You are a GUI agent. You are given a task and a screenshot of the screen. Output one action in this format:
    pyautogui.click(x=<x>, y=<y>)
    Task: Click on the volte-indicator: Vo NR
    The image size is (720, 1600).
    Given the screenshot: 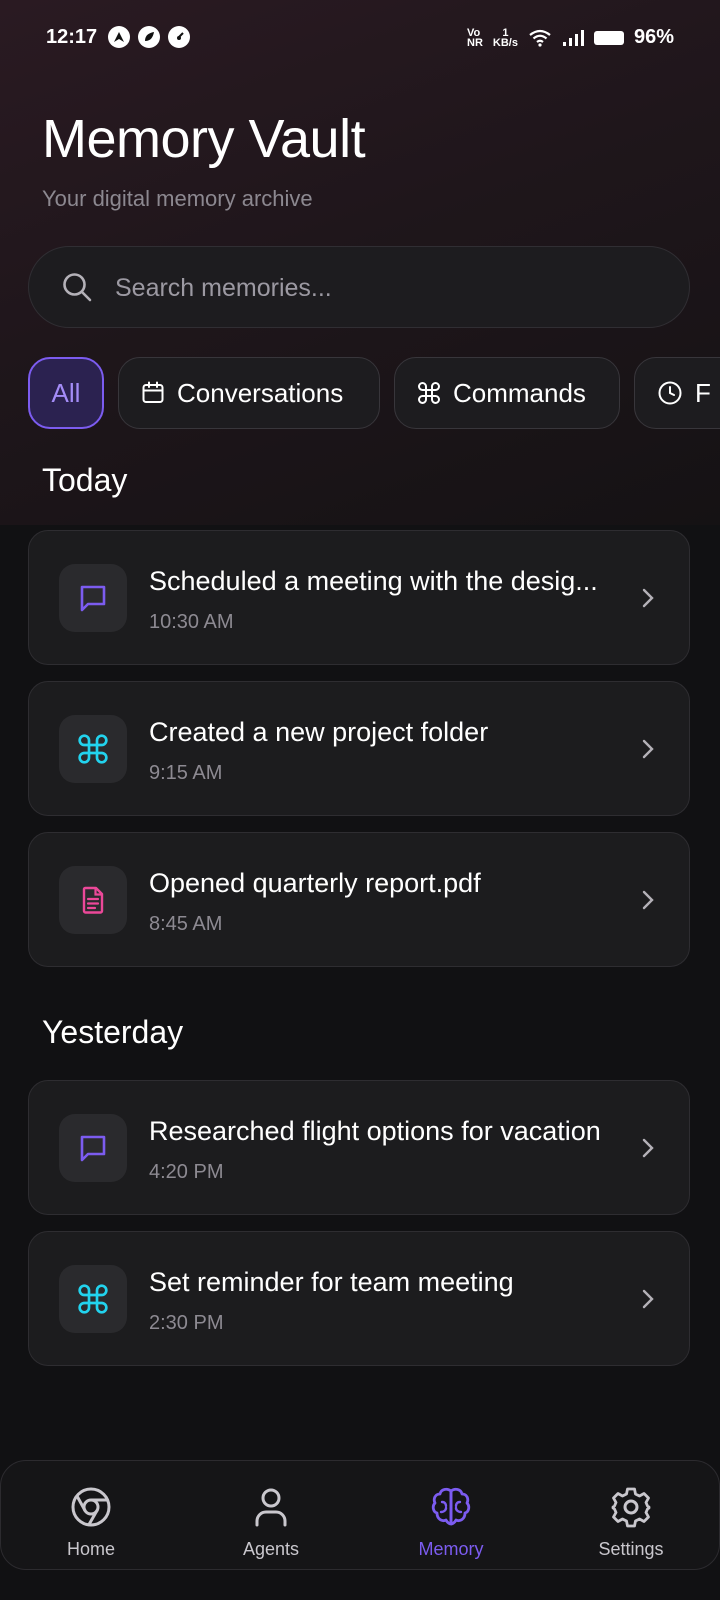 What is the action you would take?
    pyautogui.click(x=475, y=37)
    